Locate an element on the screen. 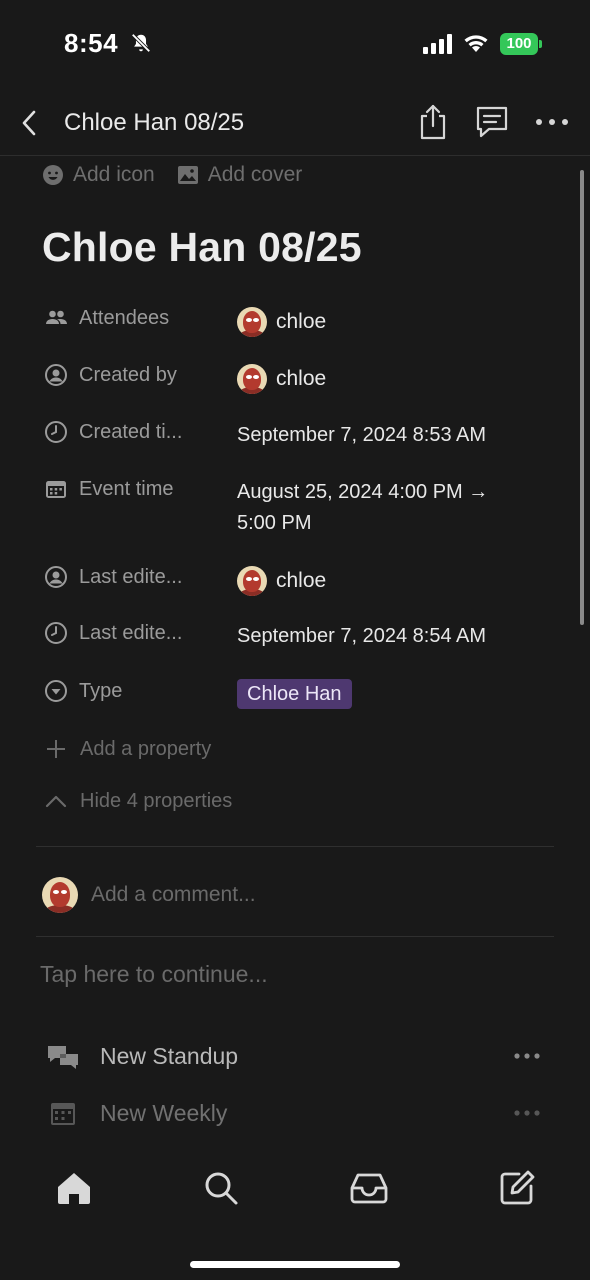 The image size is (590, 1280). battery-level: 100 is located at coordinates (519, 43).